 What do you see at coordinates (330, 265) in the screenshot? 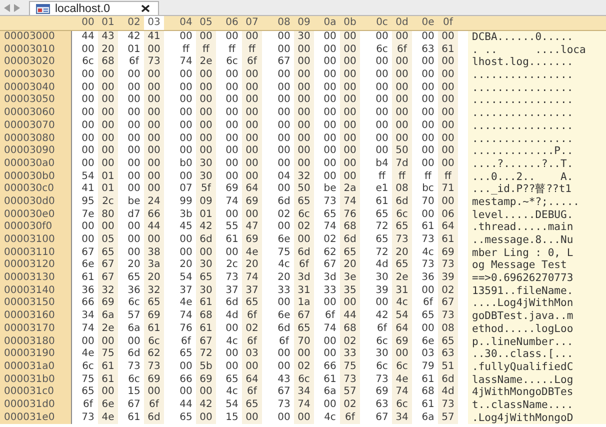
I see `hex-byte: 67` at bounding box center [330, 265].